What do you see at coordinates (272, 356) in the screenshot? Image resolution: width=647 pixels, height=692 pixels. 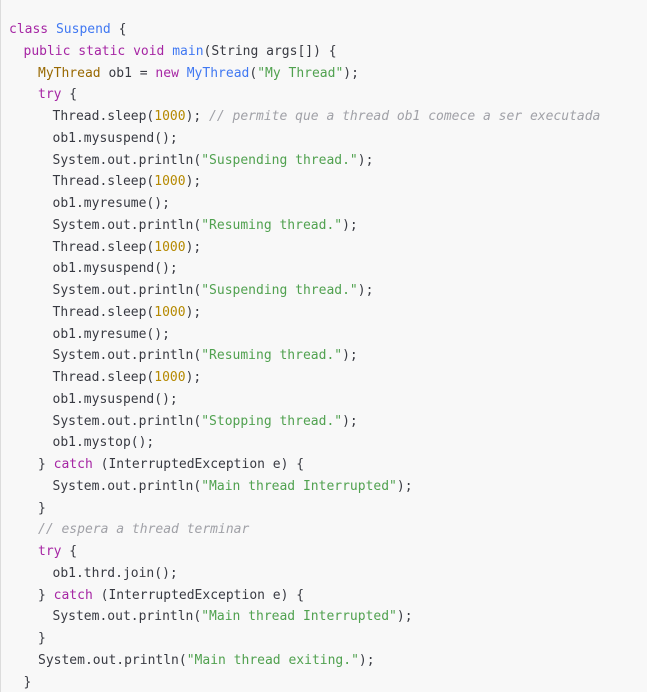 I see `code-token-str: "Resuming thread."` at bounding box center [272, 356].